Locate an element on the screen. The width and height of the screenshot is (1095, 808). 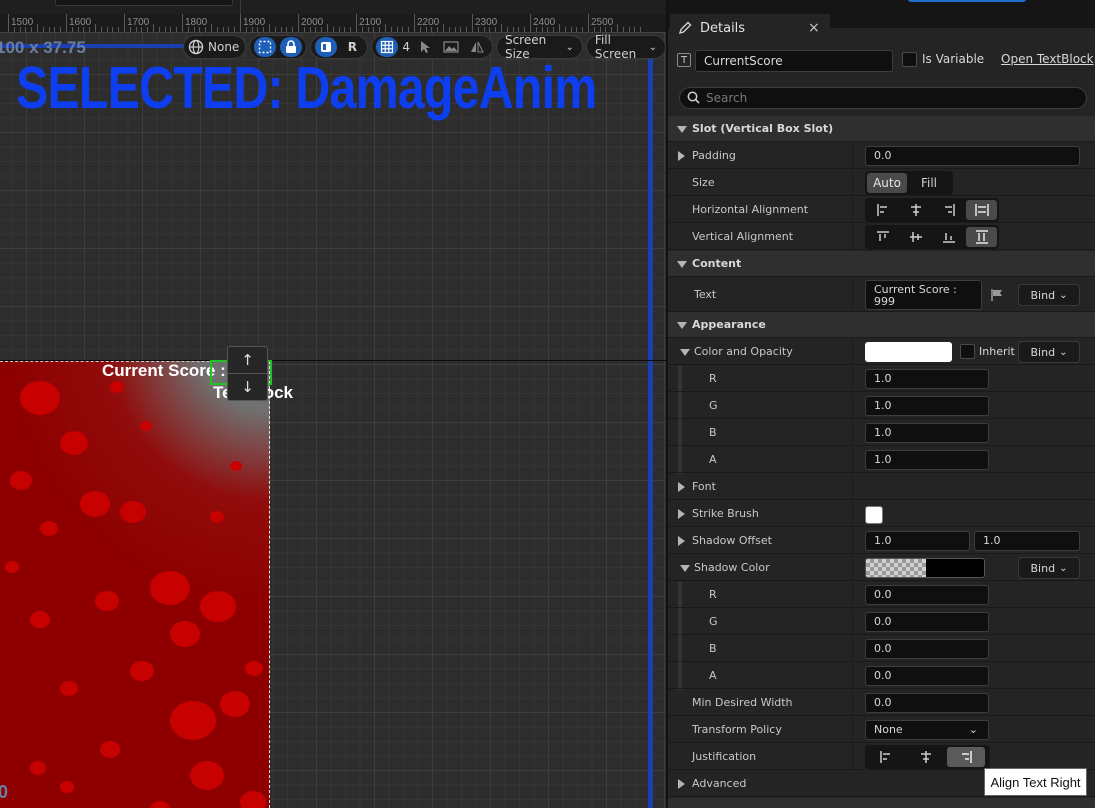
widget-outline-right is located at coordinates (269, 584).